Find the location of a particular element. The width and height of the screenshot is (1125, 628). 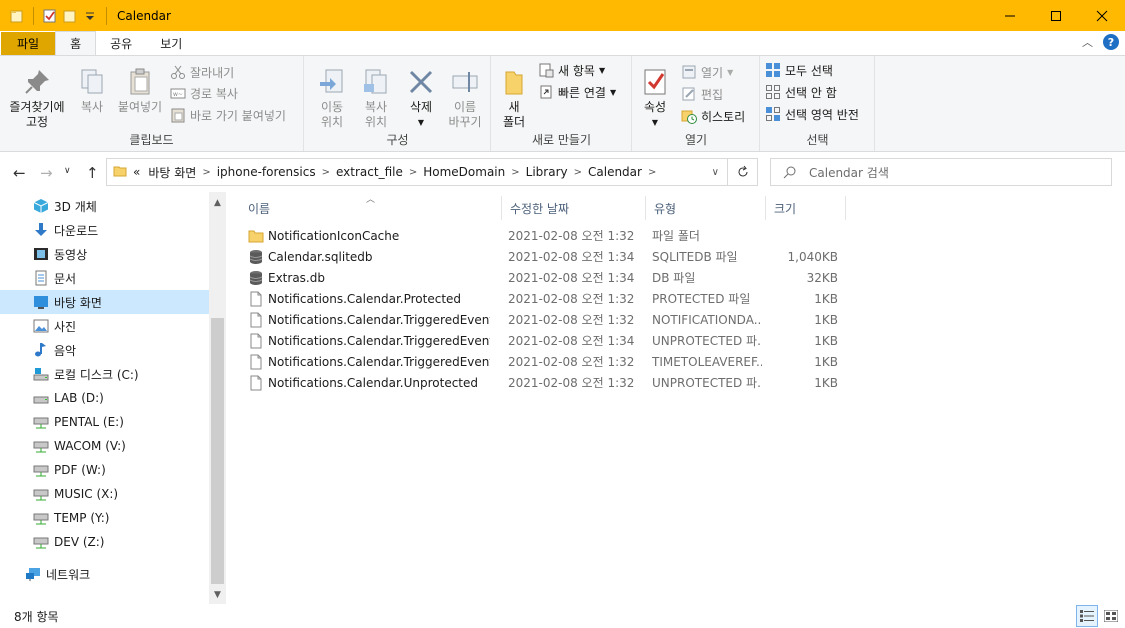

breadcrumb-calendar: Calendar is located at coordinates (615, 172).